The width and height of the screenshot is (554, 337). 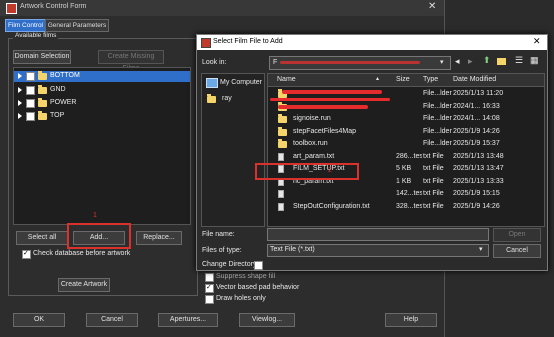 What do you see at coordinates (292, 249) in the screenshot?
I see `files-of-type-value: Text File (*.txt)` at bounding box center [292, 249].